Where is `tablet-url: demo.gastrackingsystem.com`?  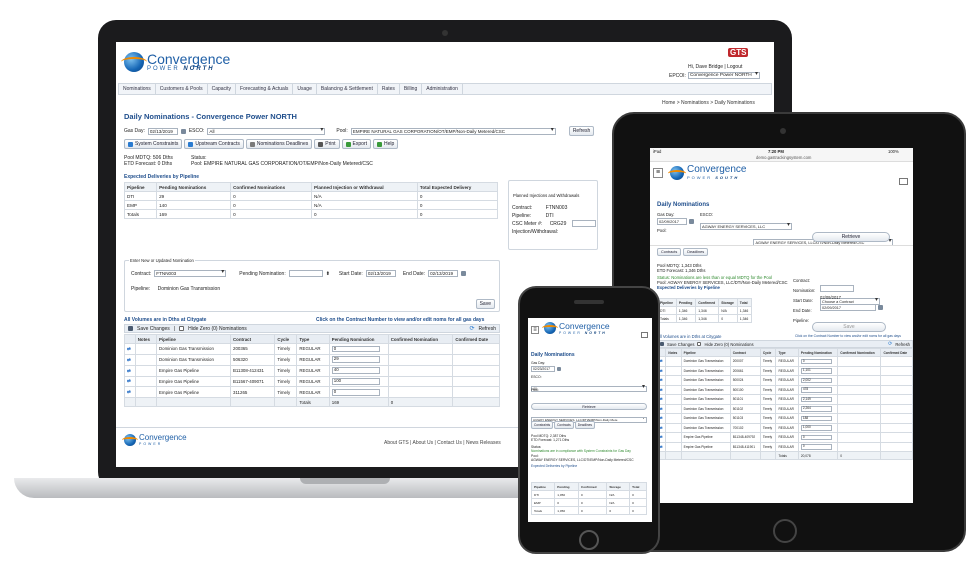
tablet-url: demo.gastrackingsystem.com is located at coordinates (783, 157).